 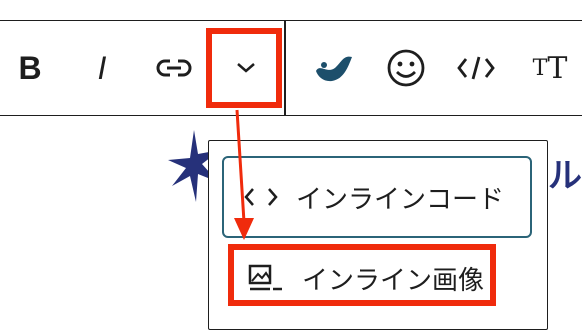 I want to click on italic-icon: I, so click(x=102, y=67).